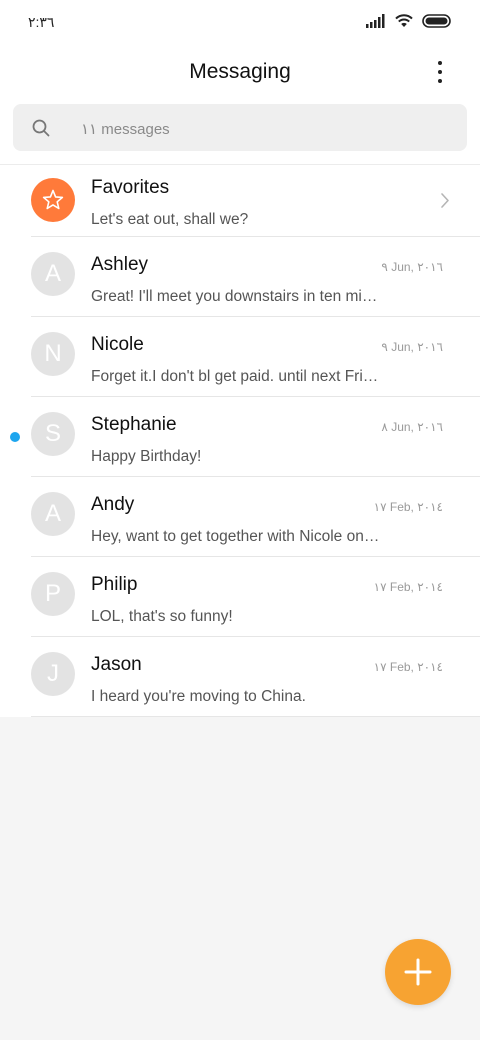 This screenshot has width=480, height=1040. I want to click on plus-icon, so click(418, 972).